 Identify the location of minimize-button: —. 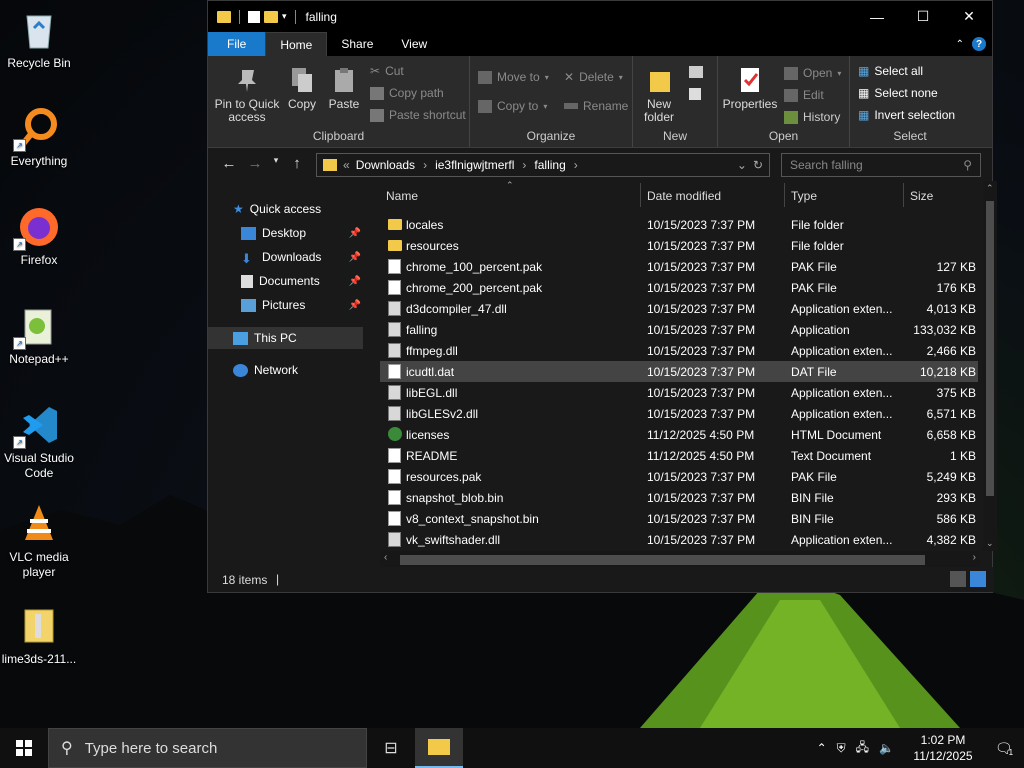
(877, 16).